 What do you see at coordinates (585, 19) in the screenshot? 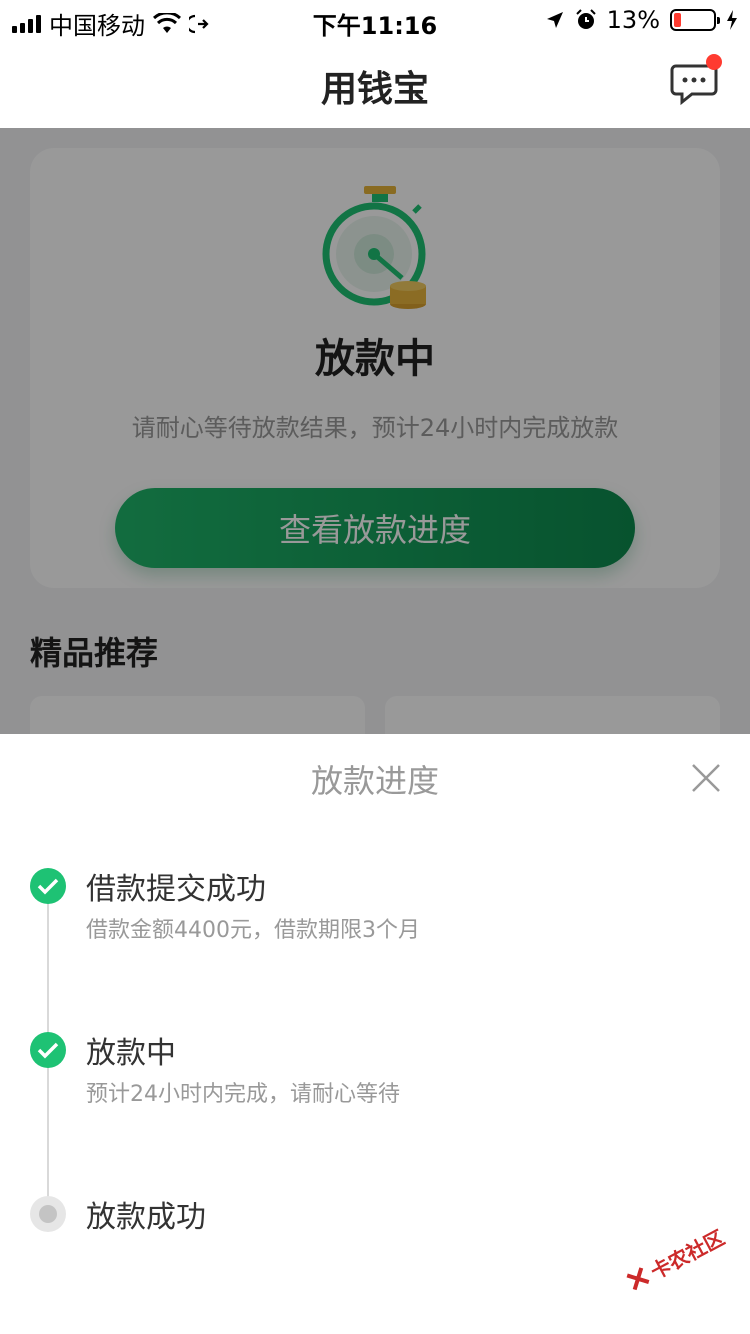
I see `alarm-clock-icon` at bounding box center [585, 19].